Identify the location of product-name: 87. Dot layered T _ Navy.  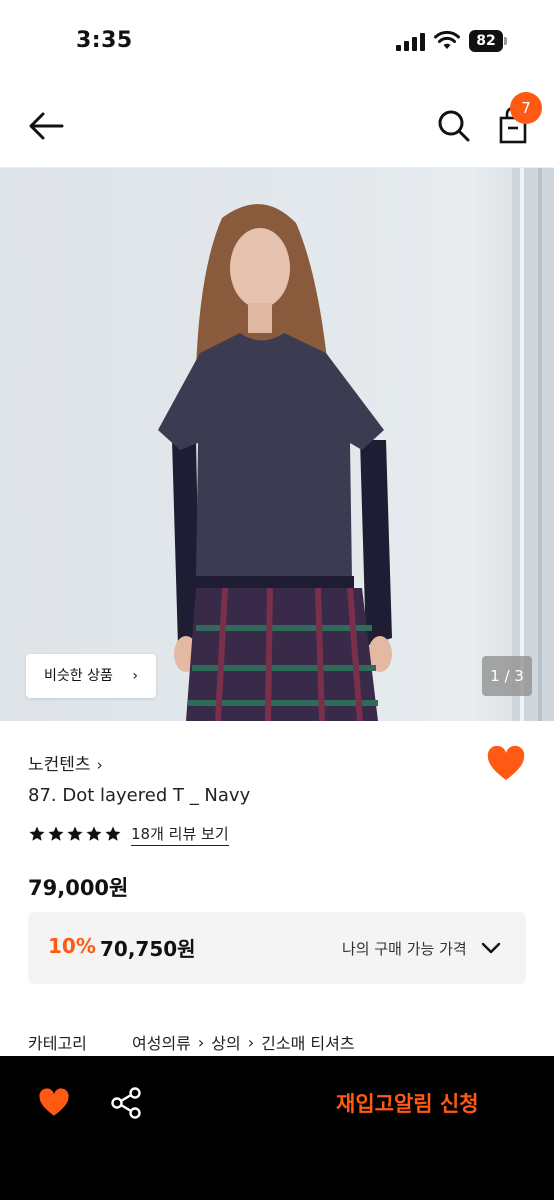
(139, 795).